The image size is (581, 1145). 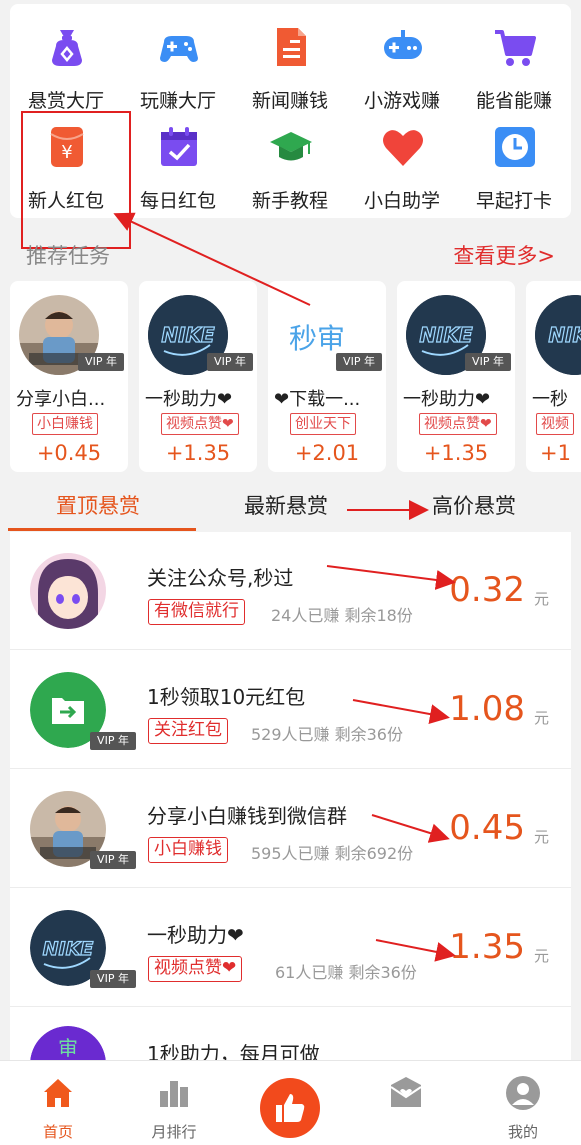 I want to click on avatar: NIKE, so click(x=558, y=335).